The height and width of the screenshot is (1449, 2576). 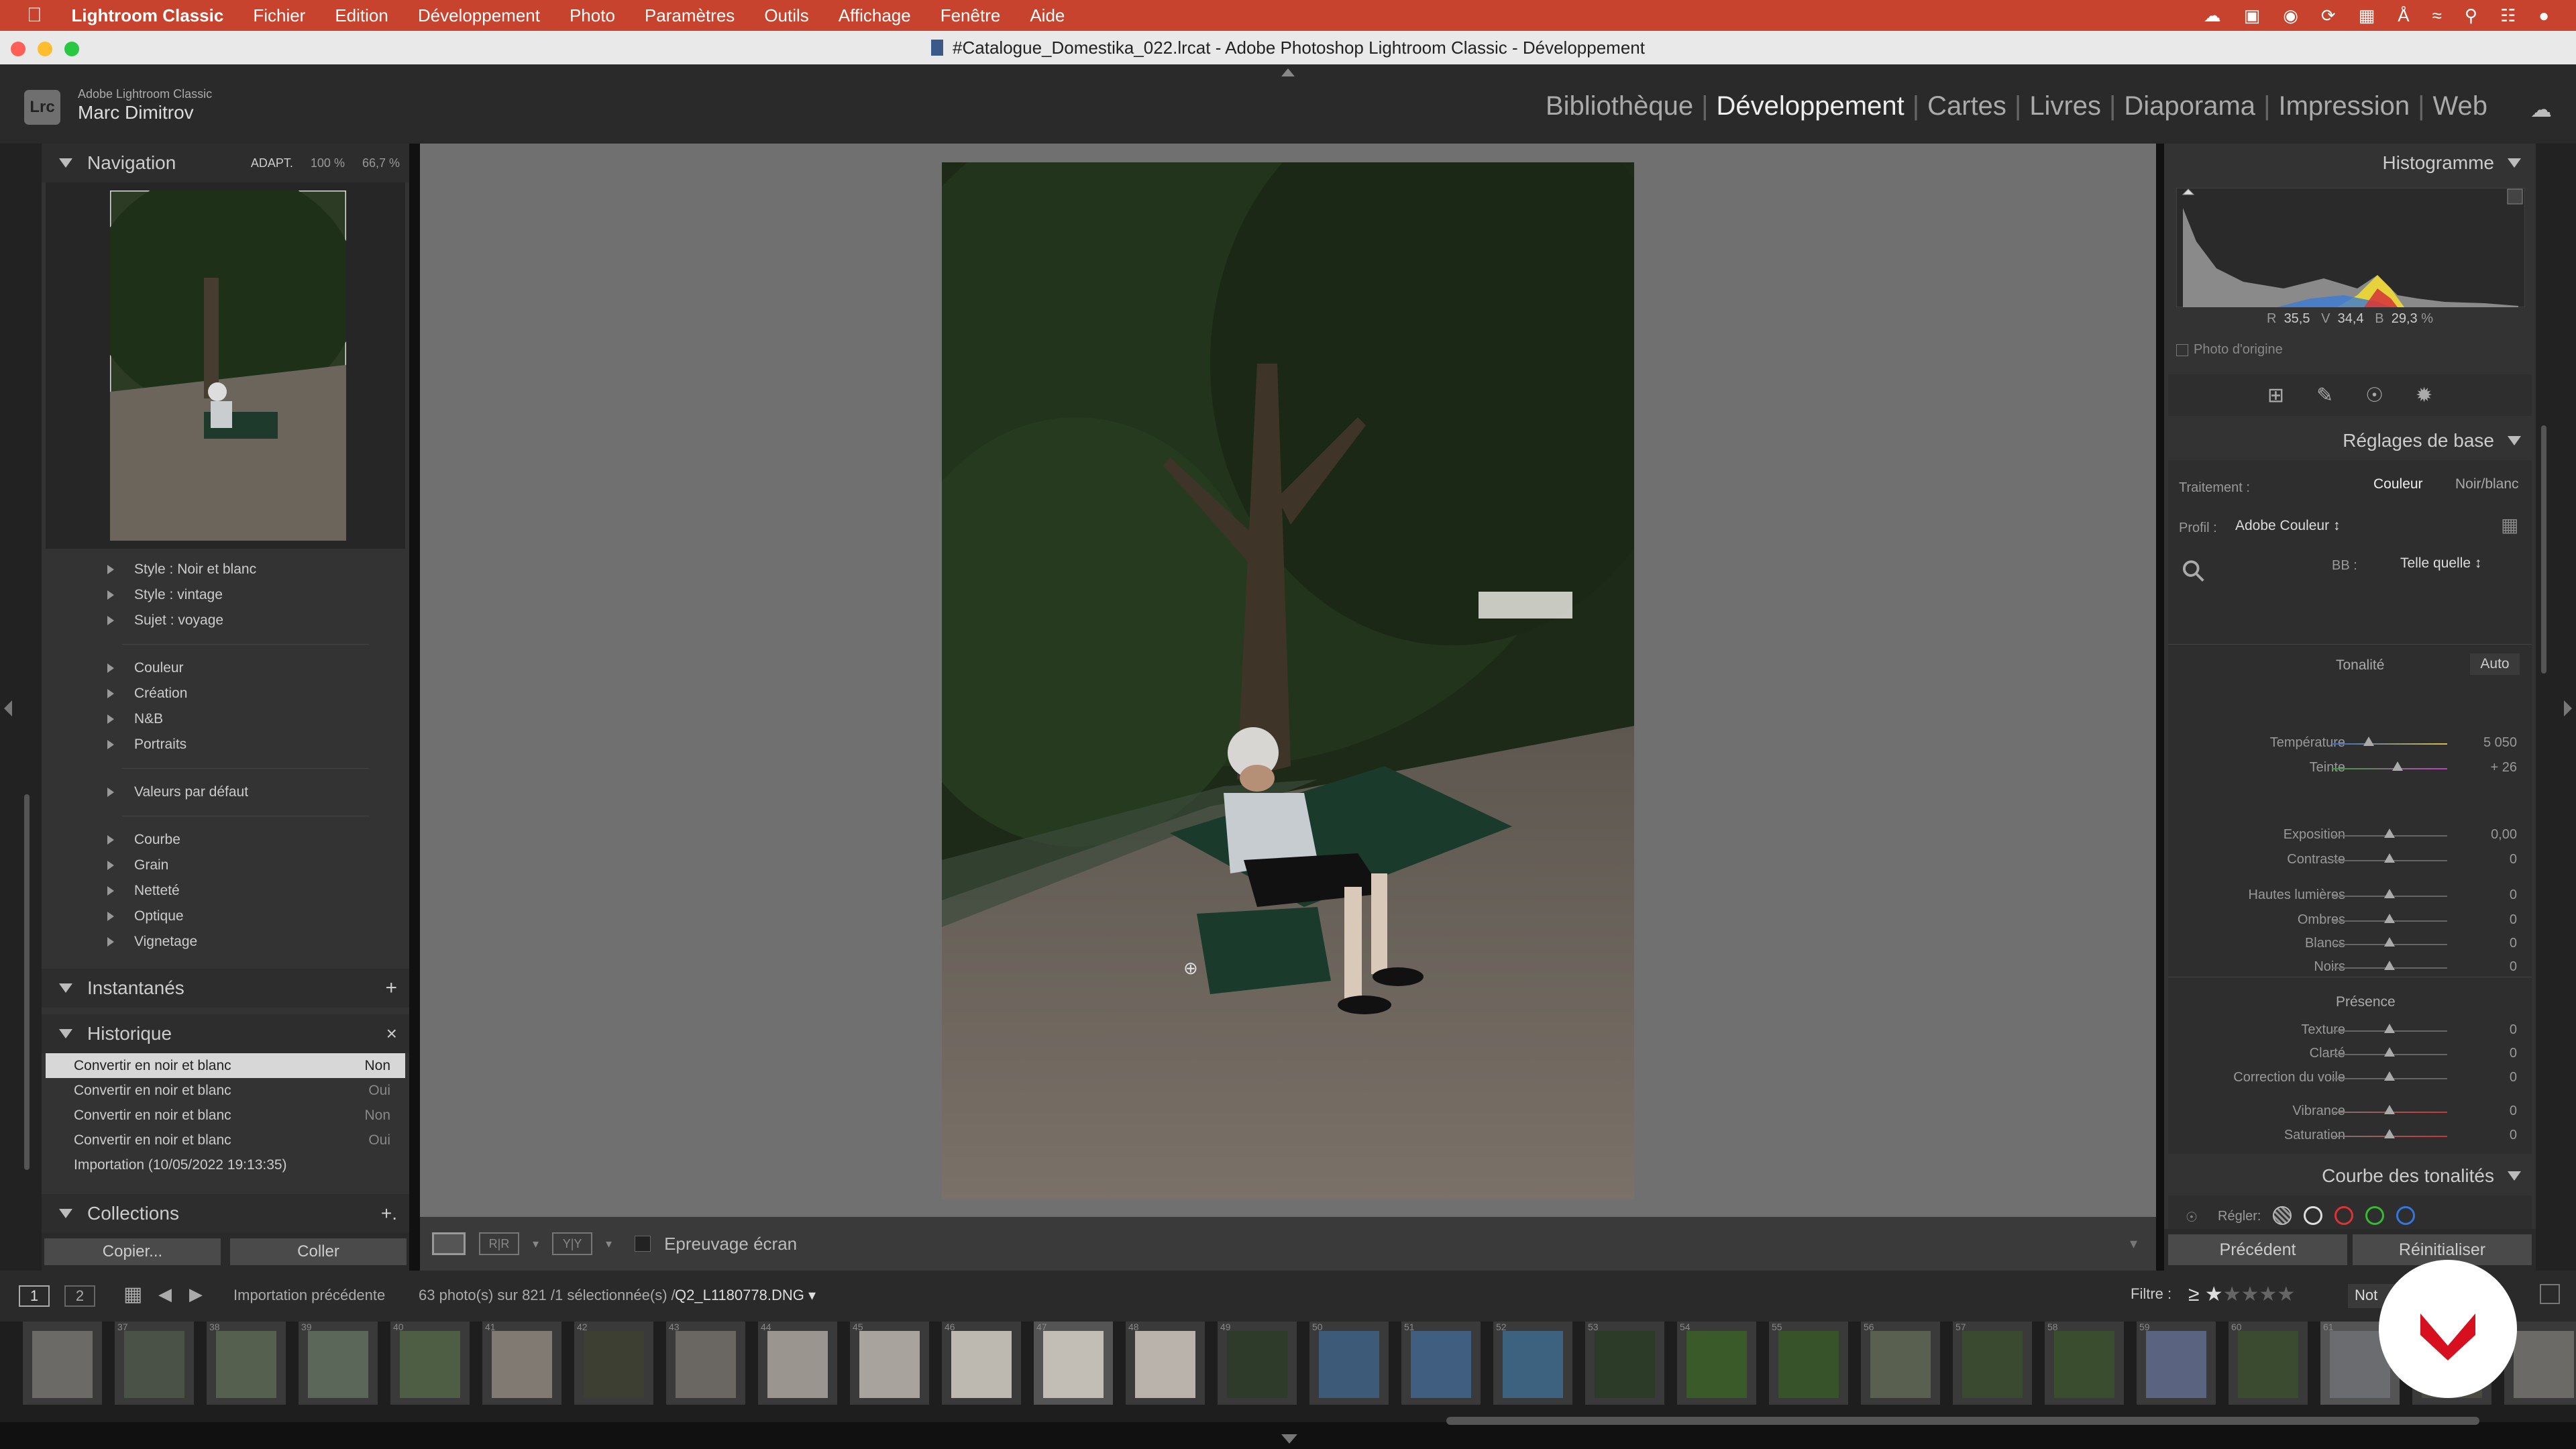 I want to click on collapse-left-arrow-icon, so click(x=8, y=708).